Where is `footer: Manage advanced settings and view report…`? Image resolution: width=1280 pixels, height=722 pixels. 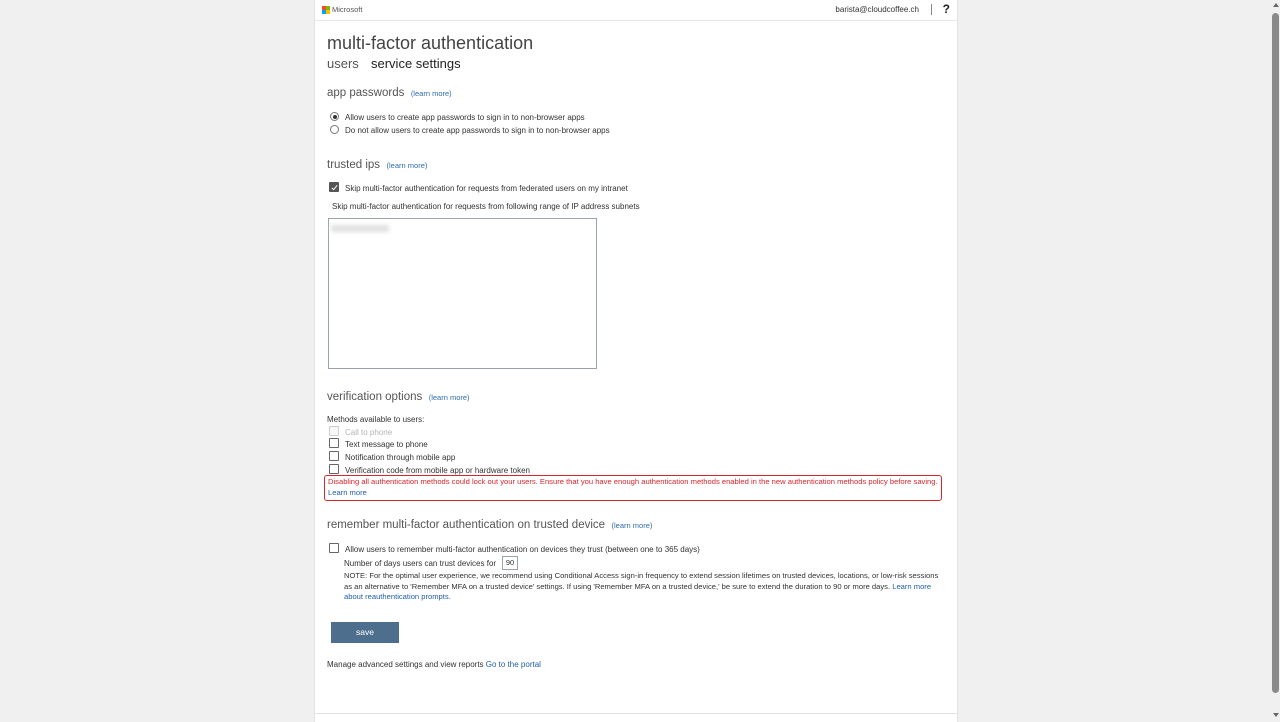 footer: Manage advanced settings and view report… is located at coordinates (434, 664).